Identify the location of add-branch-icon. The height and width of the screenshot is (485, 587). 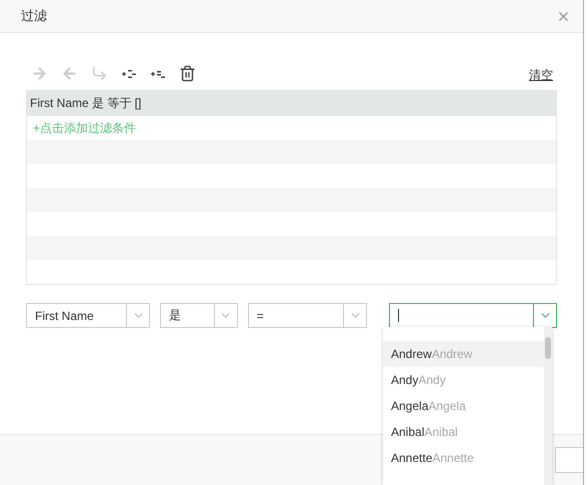
(129, 73).